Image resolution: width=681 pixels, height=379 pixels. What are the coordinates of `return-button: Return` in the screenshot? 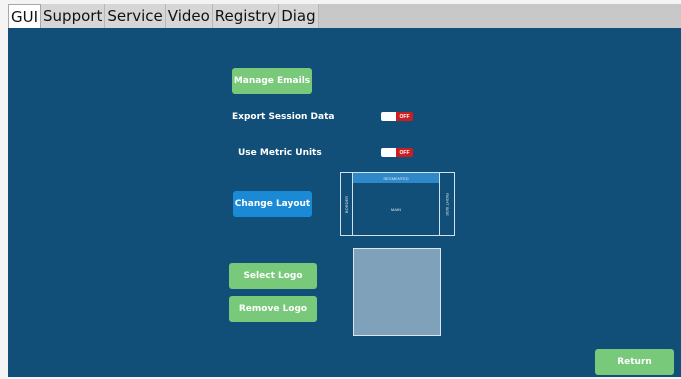 It's located at (634, 362).